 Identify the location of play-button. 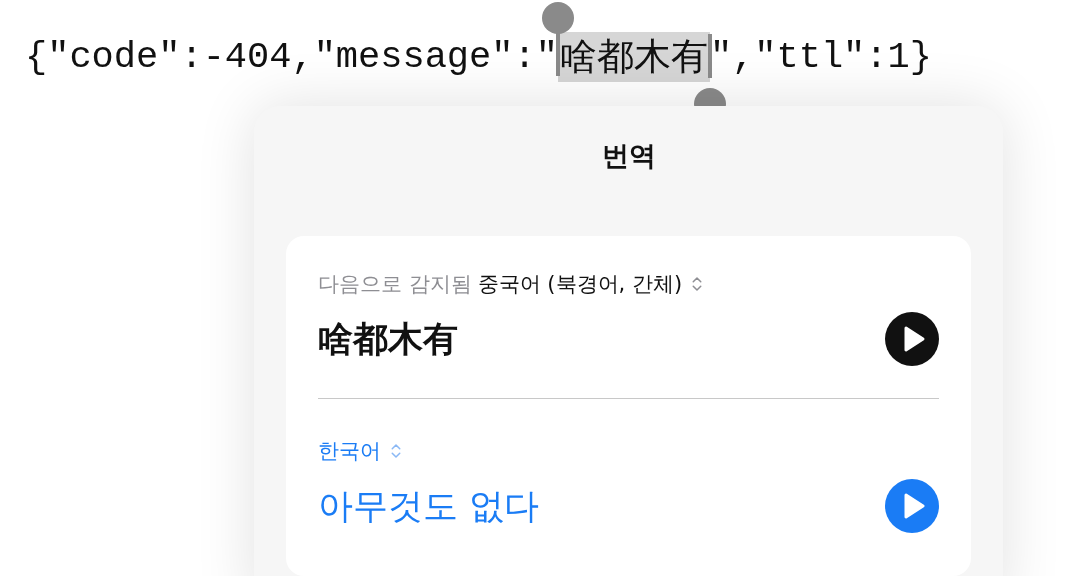
(912, 339).